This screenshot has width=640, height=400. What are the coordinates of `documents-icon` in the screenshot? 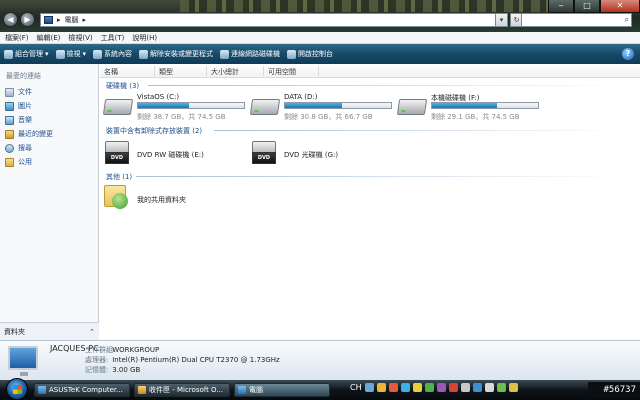 It's located at (9, 92).